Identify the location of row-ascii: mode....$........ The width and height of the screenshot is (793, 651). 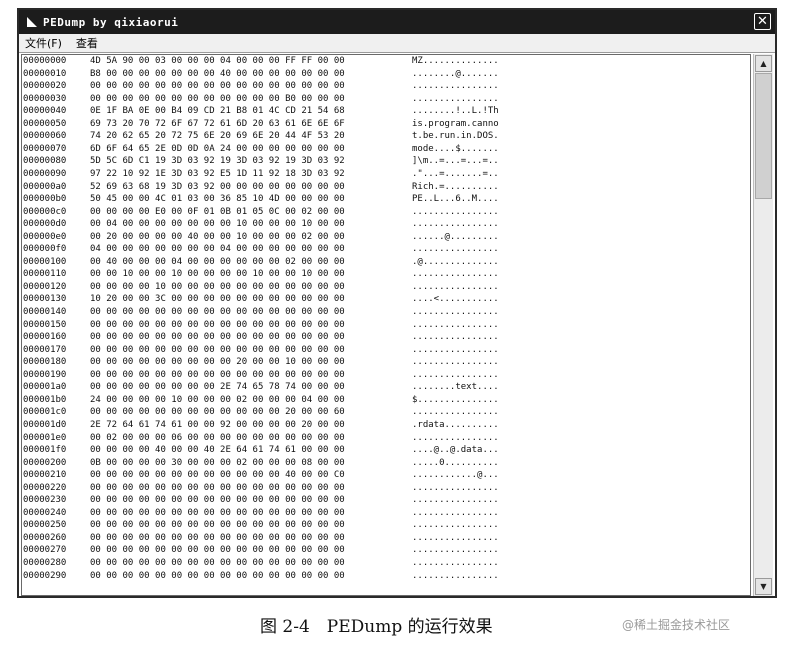
(455, 148).